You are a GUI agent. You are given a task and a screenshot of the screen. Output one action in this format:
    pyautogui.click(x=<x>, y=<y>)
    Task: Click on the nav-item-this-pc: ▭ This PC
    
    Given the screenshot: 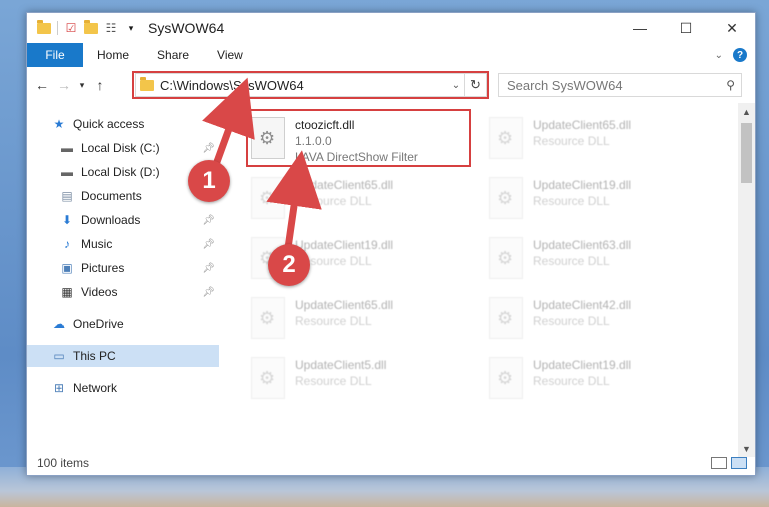 What is the action you would take?
    pyautogui.click(x=123, y=356)
    